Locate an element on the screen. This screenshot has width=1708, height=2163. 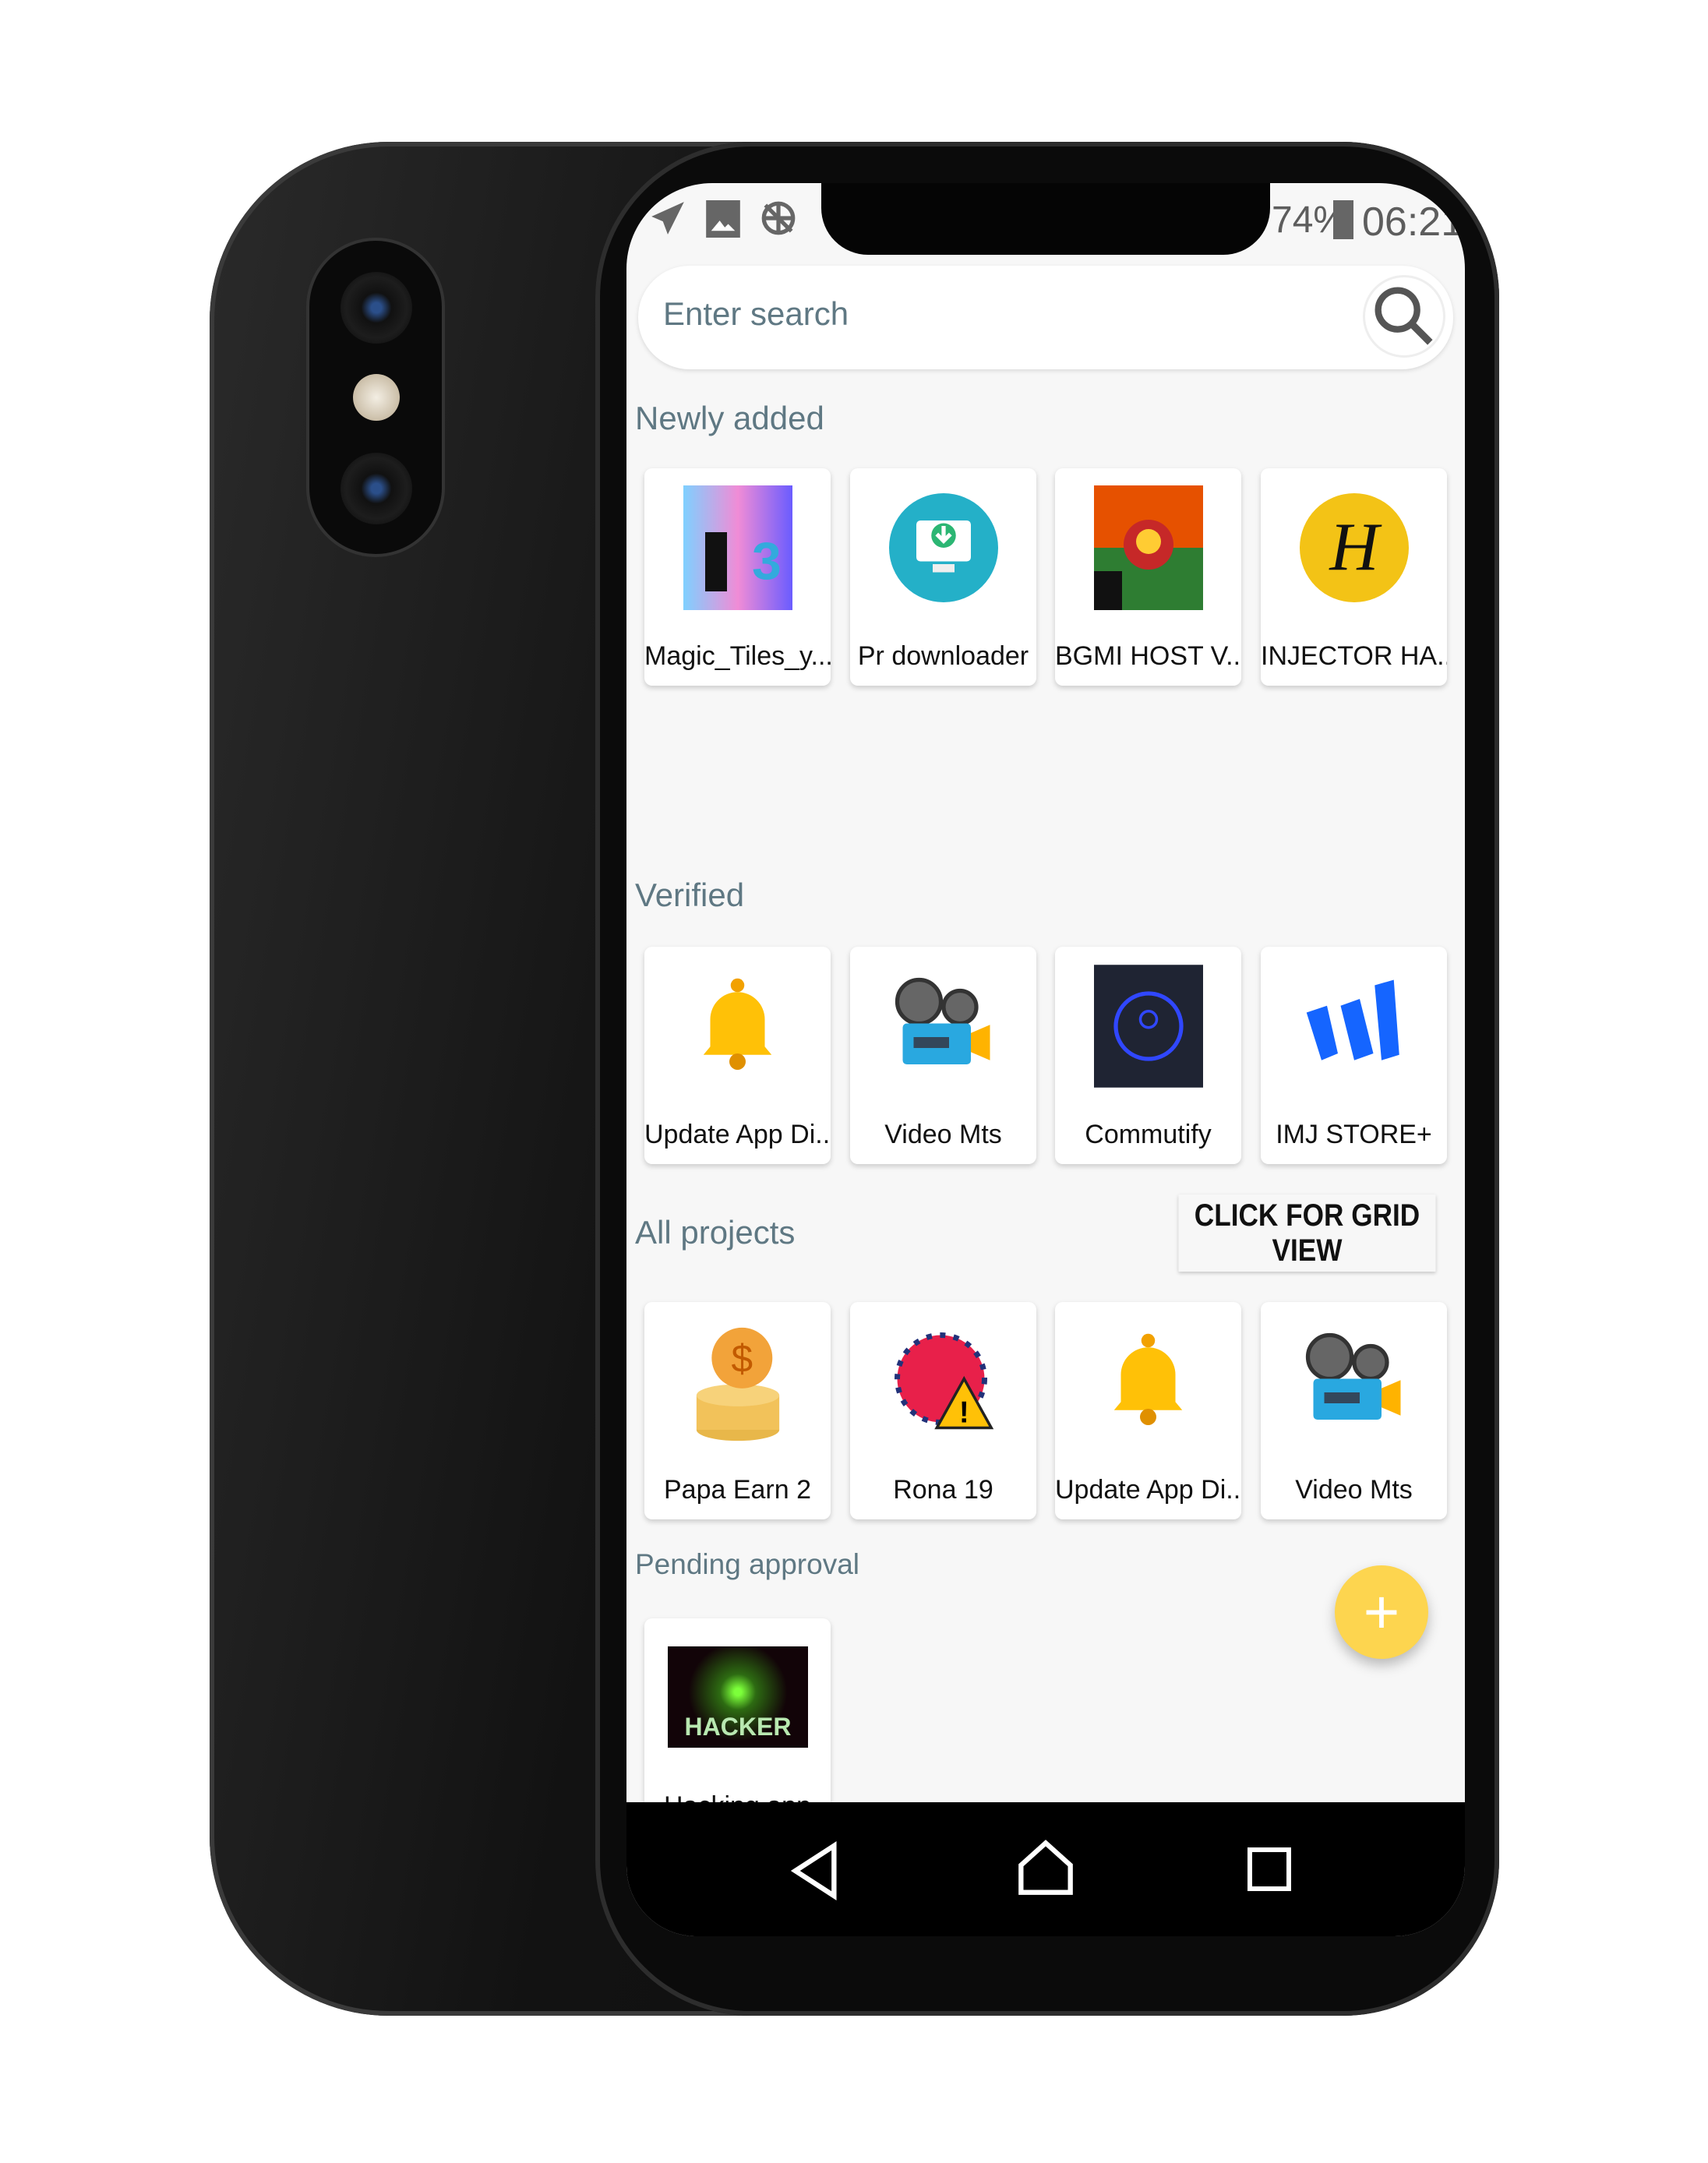
imj-store-icon is located at coordinates (1354, 1026).